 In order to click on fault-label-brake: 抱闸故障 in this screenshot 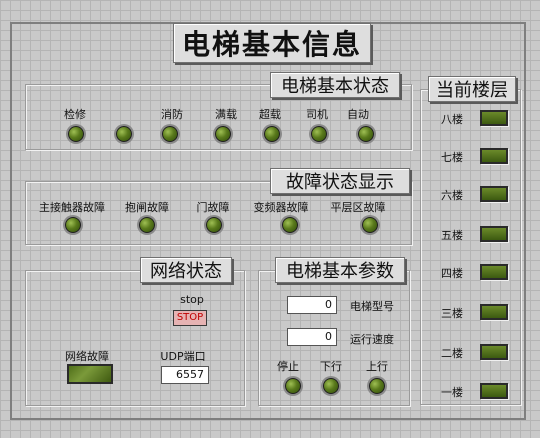, I will do `click(147, 207)`.